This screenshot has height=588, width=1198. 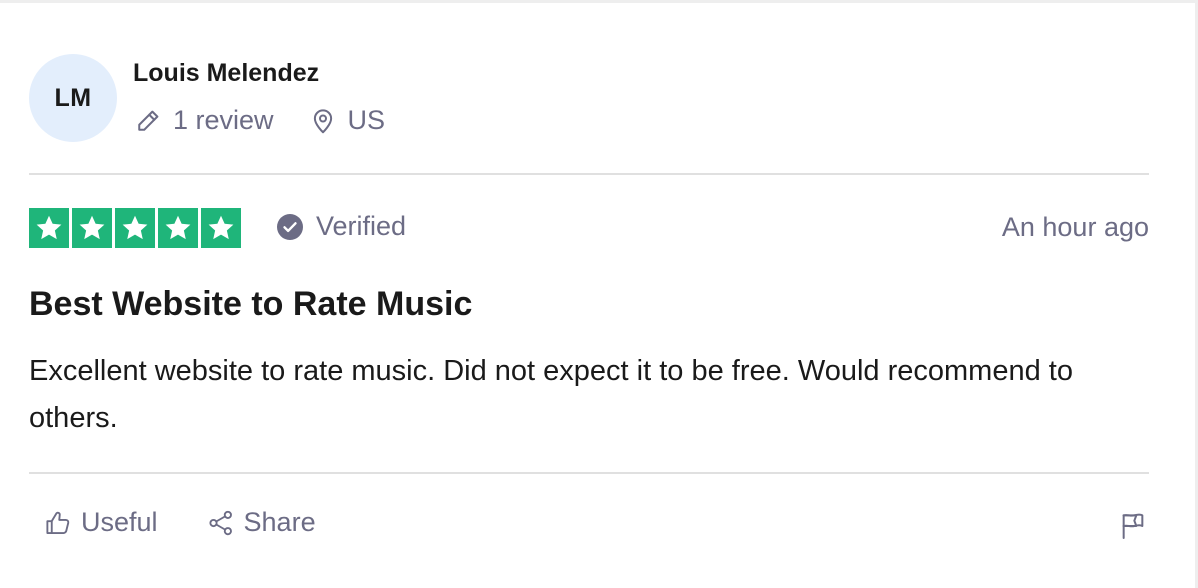 What do you see at coordinates (279, 522) in the screenshot?
I see `share-label: Share` at bounding box center [279, 522].